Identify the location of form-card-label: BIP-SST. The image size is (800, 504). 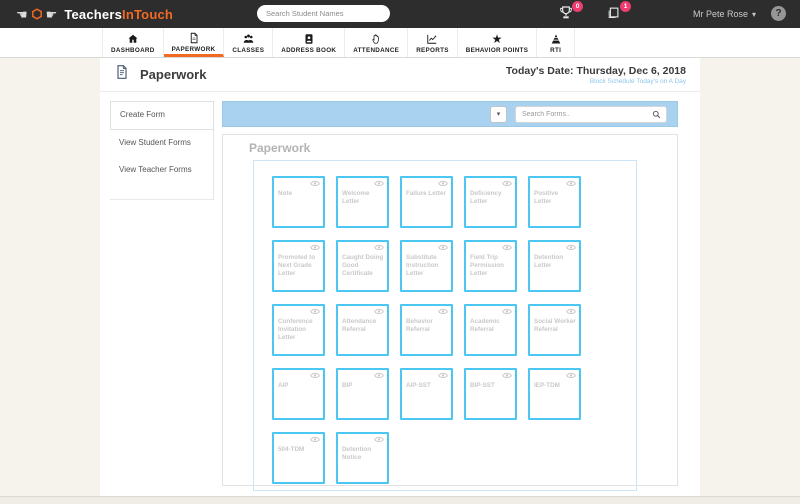
(482, 385).